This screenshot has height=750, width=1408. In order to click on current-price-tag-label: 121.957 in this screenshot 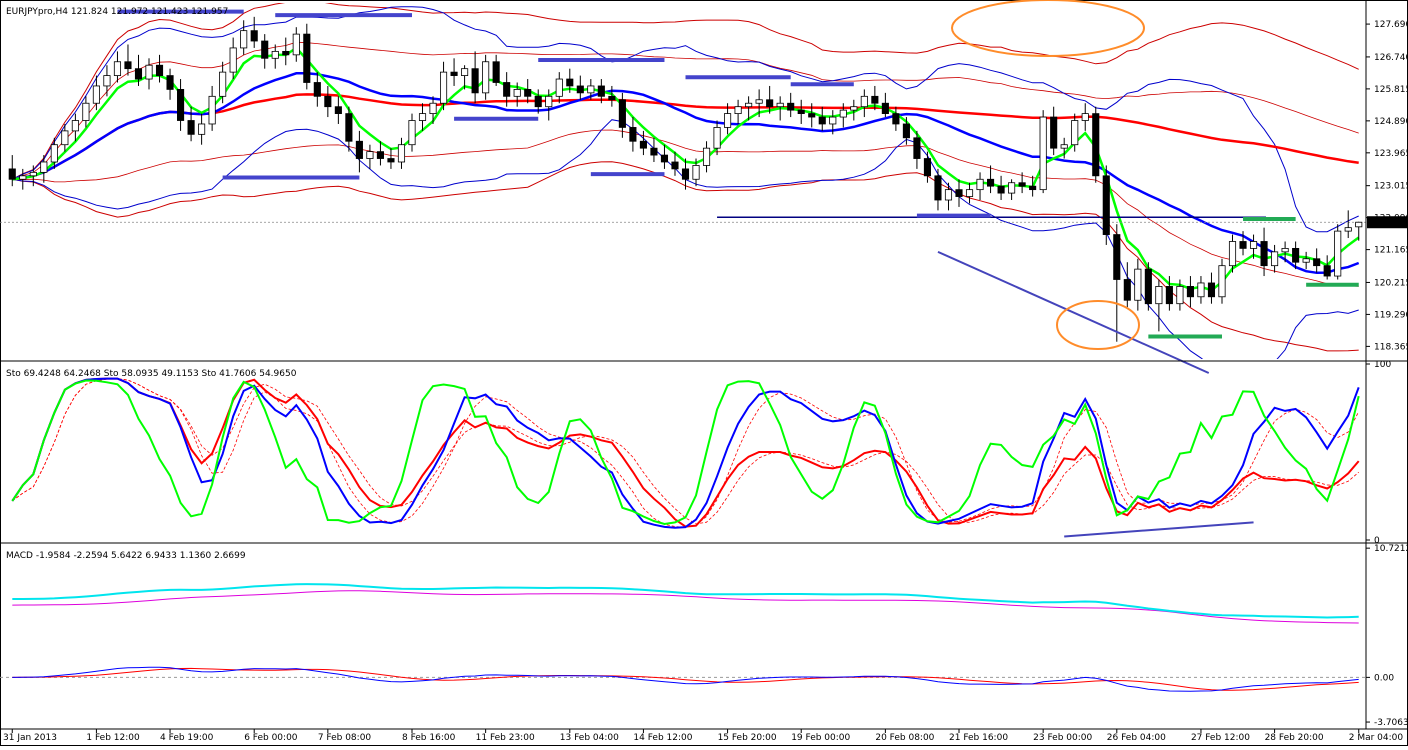, I will do `click(1388, 223)`.